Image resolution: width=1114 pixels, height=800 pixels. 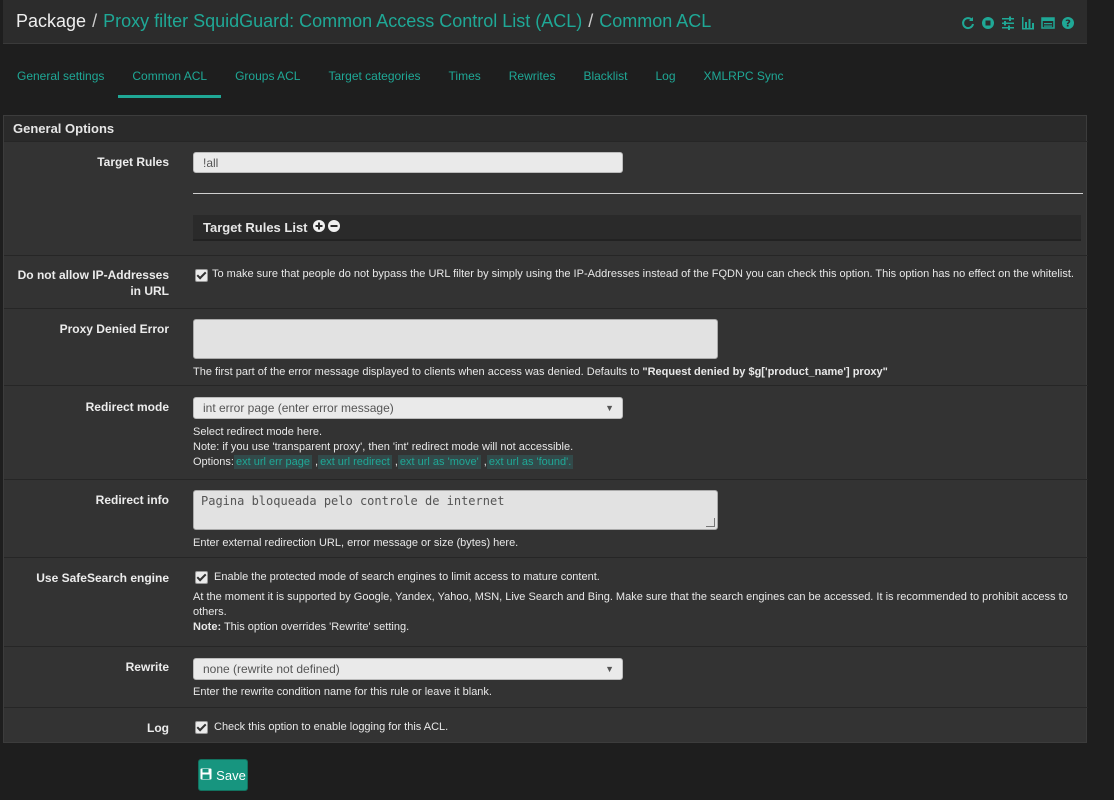 What do you see at coordinates (465, 80) in the screenshot?
I see `tab-times: Times` at bounding box center [465, 80].